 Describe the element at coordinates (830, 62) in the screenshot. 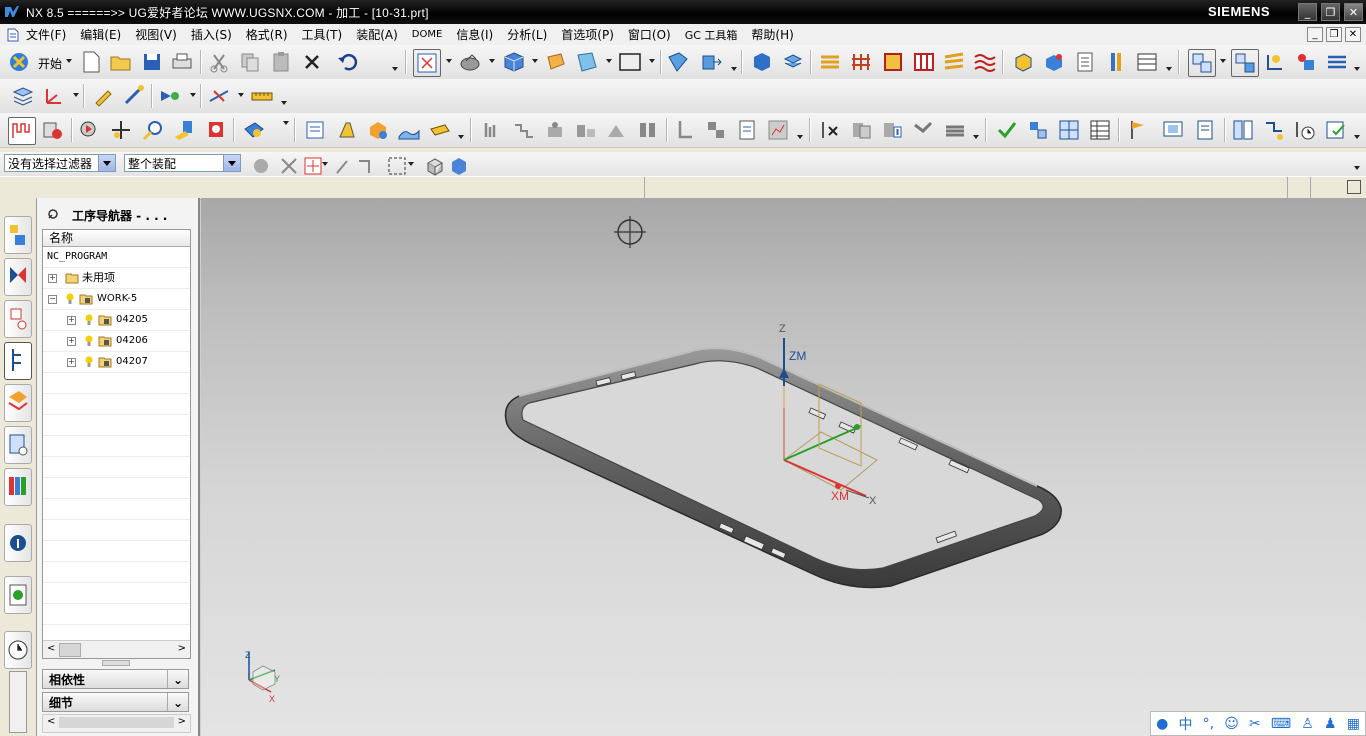

I see `stack-layers-icon` at that location.